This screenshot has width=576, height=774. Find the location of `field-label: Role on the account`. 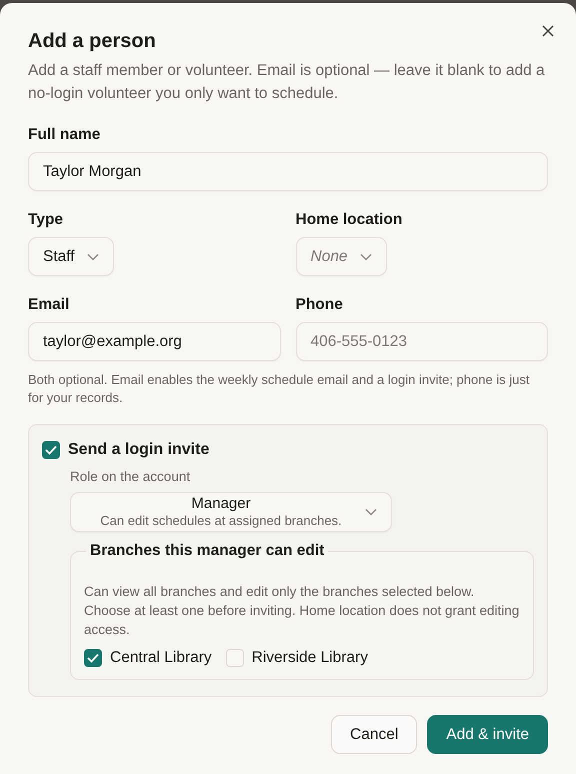

field-label: Role on the account is located at coordinates (130, 476).